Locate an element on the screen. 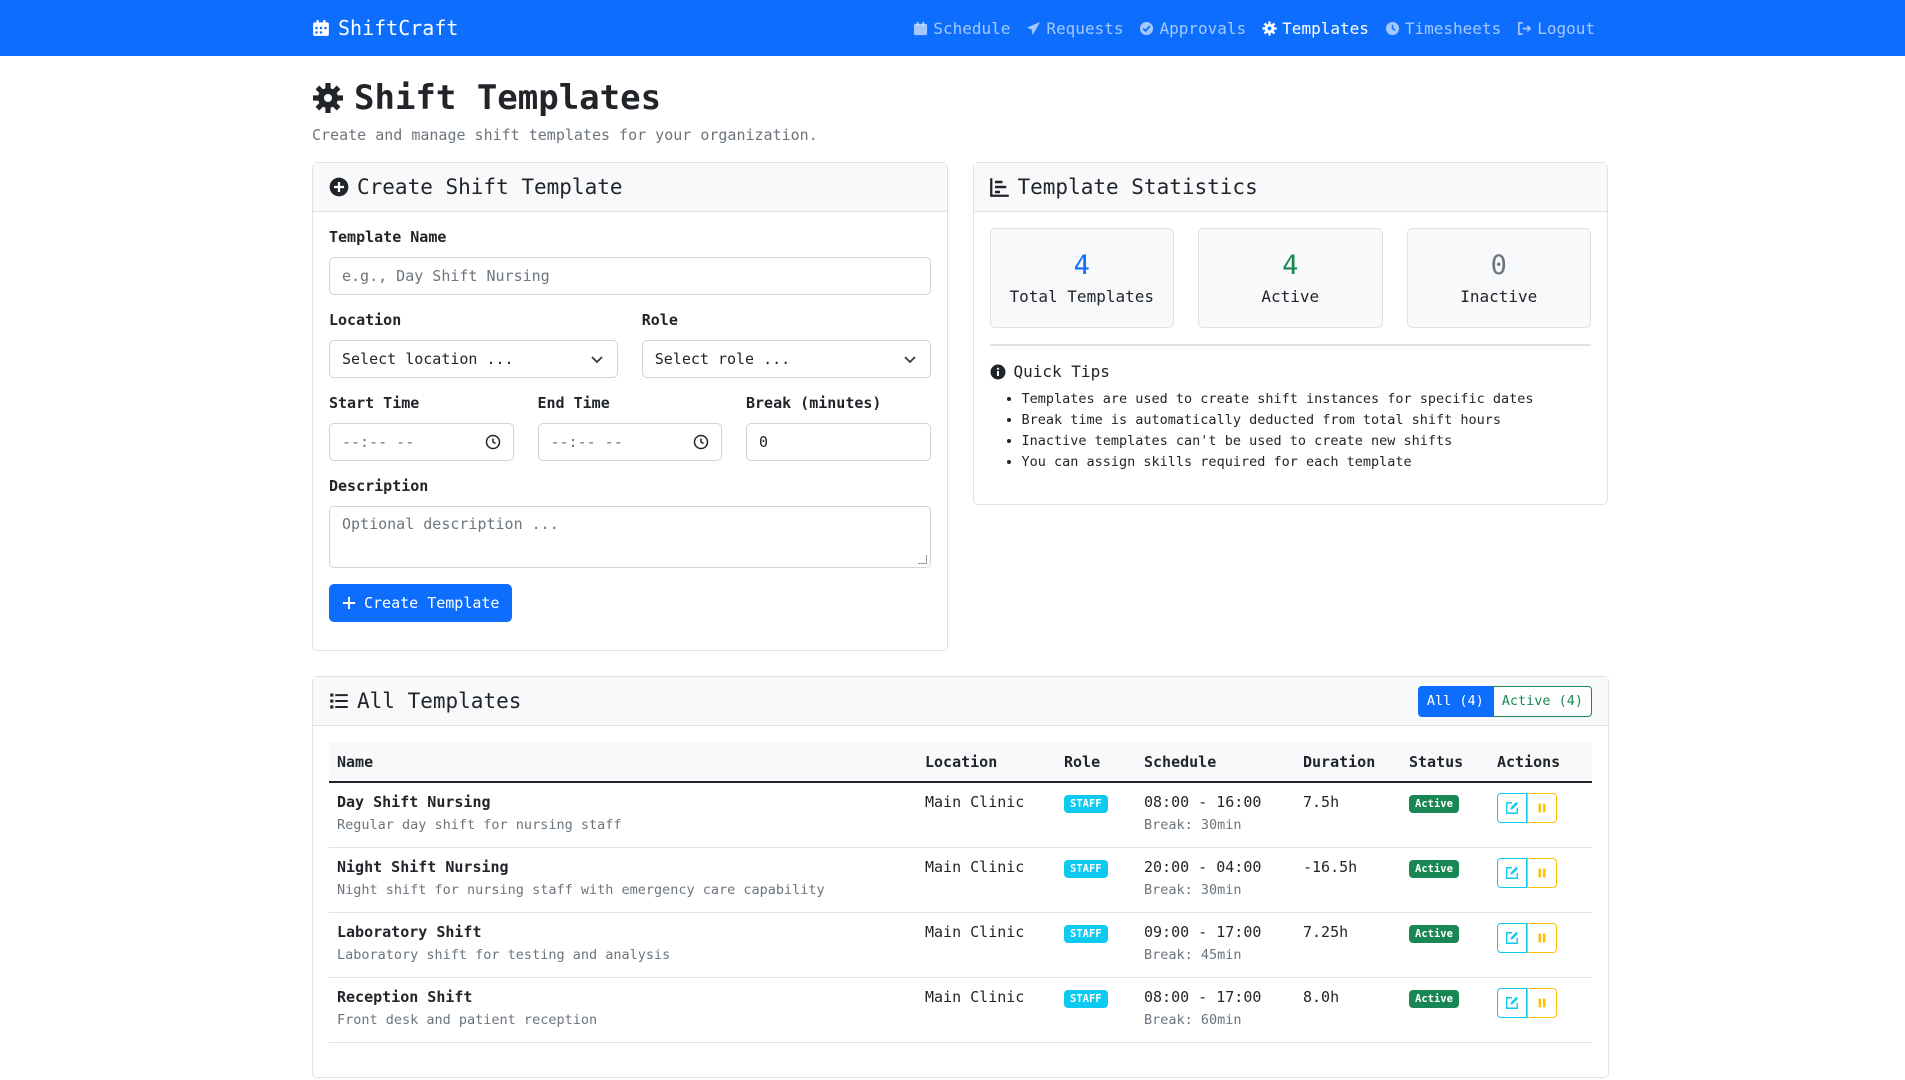 Image resolution: width=1905 pixels, height=1080 pixels. nav-link-logout: Logout is located at coordinates (1556, 28).